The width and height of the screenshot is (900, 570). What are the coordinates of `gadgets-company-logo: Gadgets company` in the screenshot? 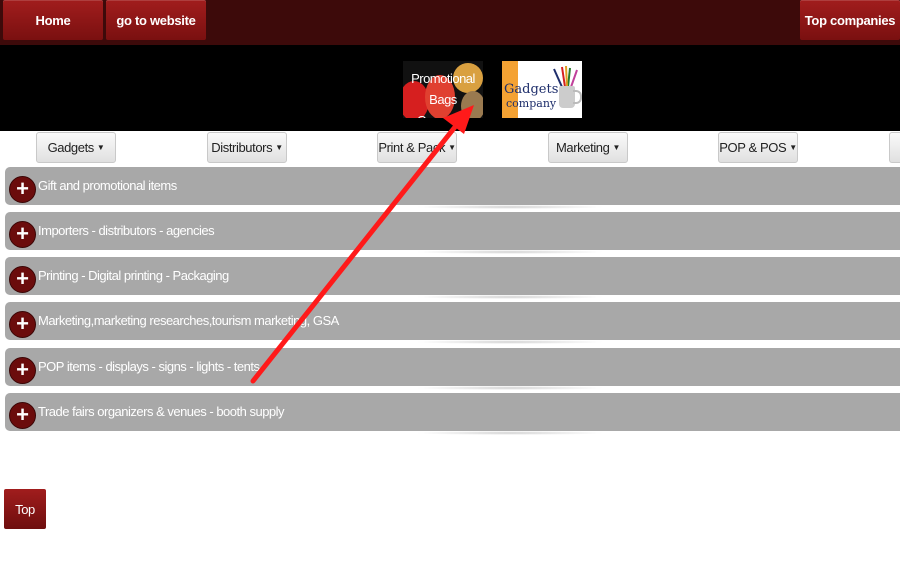 It's located at (542, 89).